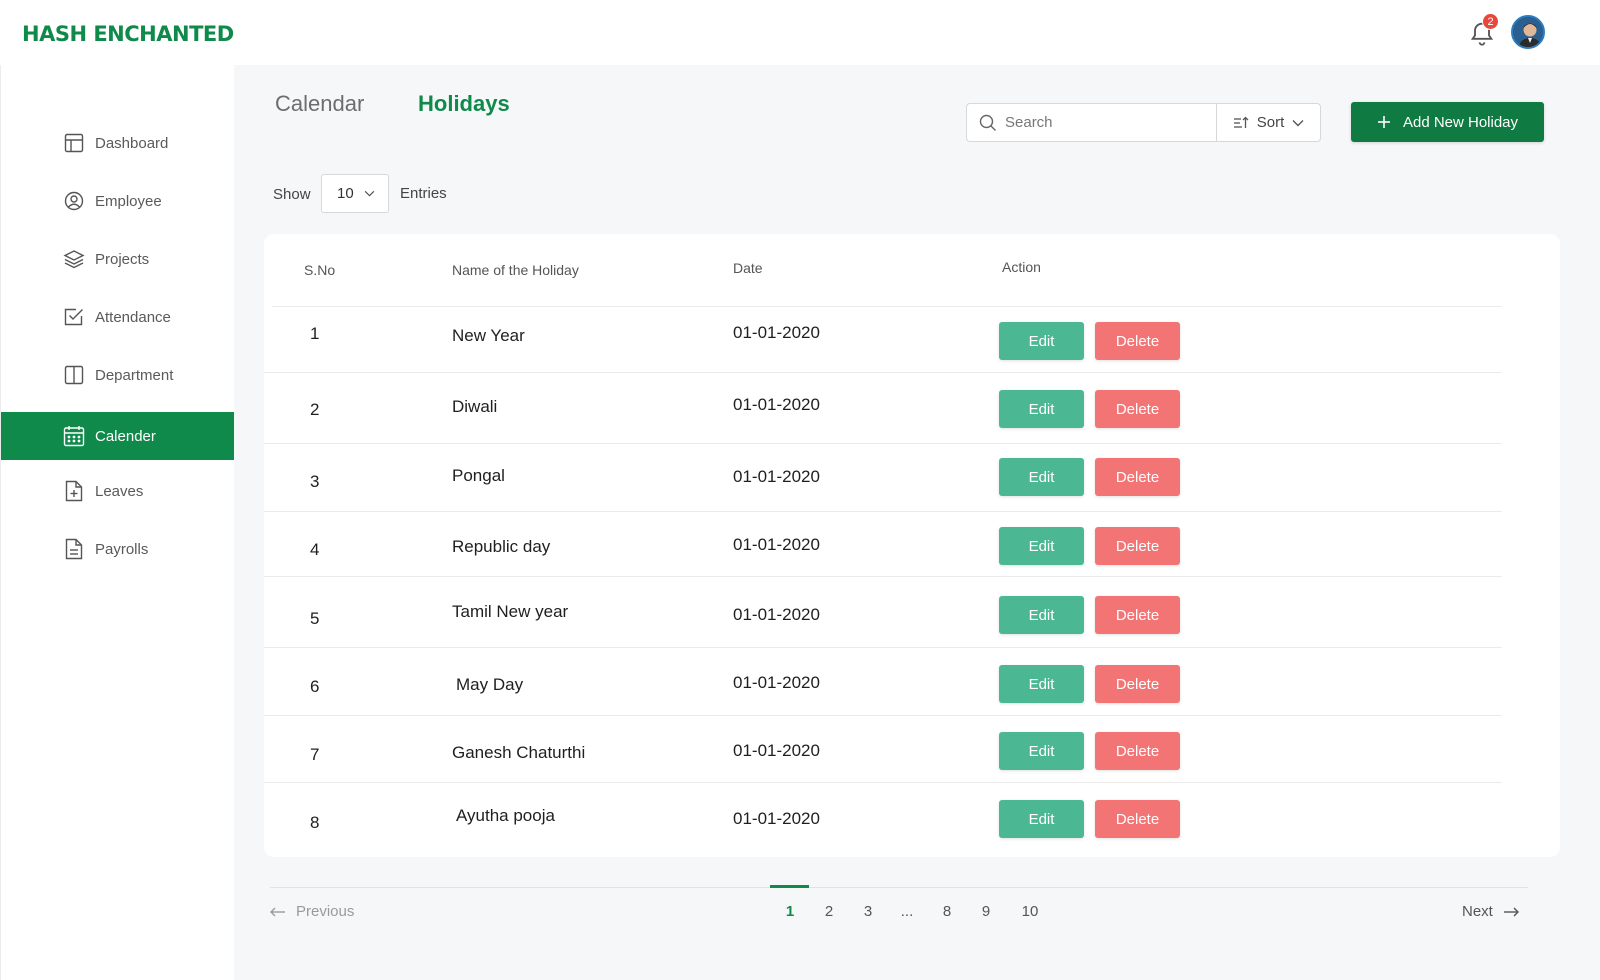 The height and width of the screenshot is (980, 1600). Describe the element at coordinates (118, 436) in the screenshot. I see `sidebar-item-calender: Calender` at that location.